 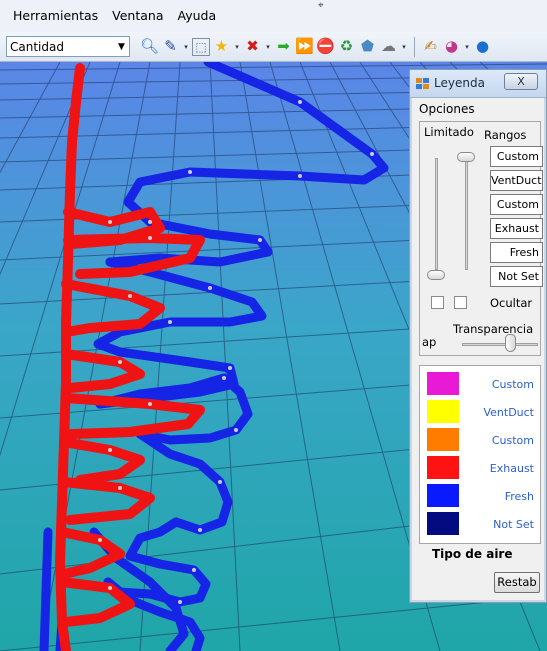 What do you see at coordinates (436, 214) in the screenshot?
I see `lower-limit-track` at bounding box center [436, 214].